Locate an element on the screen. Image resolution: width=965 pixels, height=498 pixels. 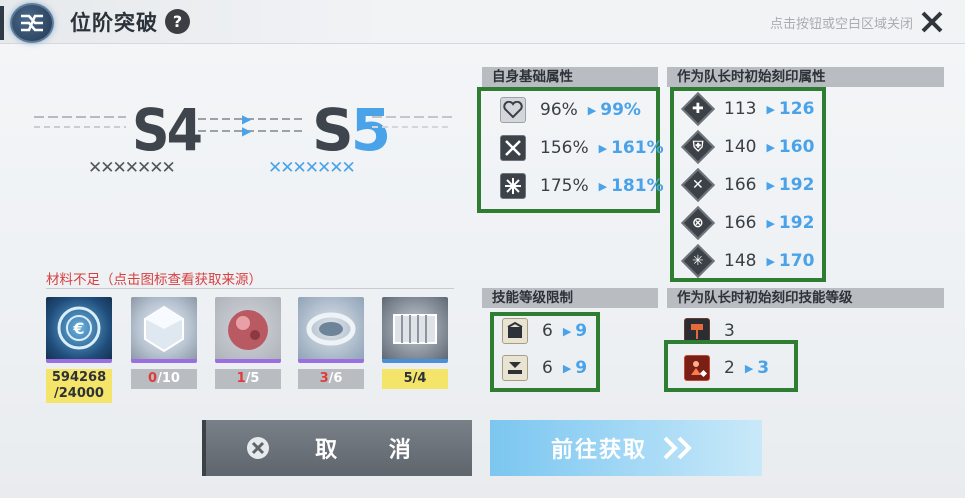
heart-icon is located at coordinates (513, 110).